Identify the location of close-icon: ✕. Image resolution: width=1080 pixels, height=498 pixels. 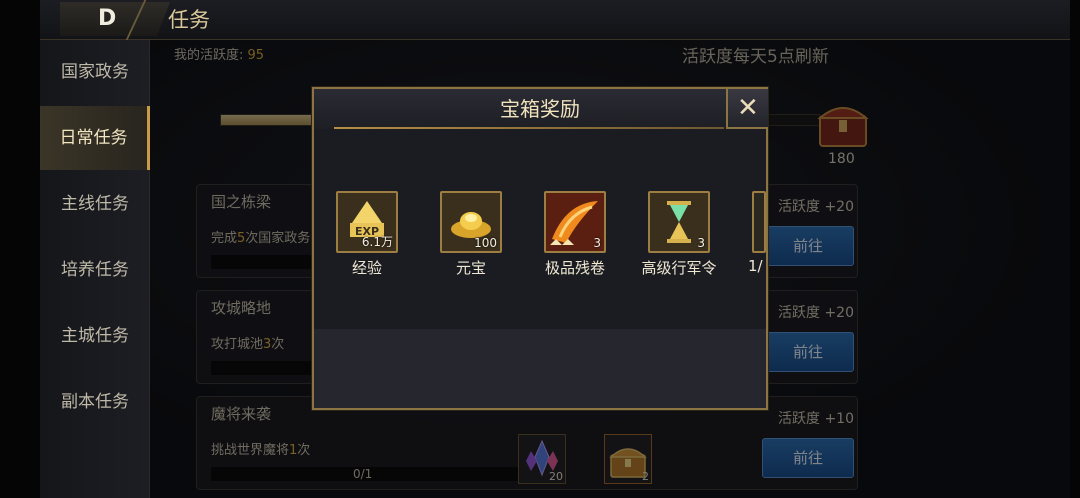
(748, 108).